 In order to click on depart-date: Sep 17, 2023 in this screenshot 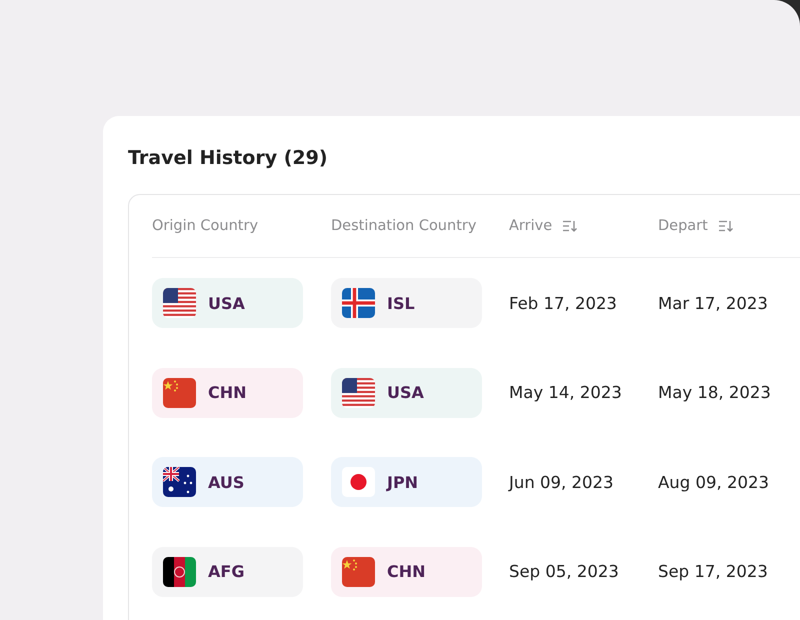, I will do `click(713, 571)`.